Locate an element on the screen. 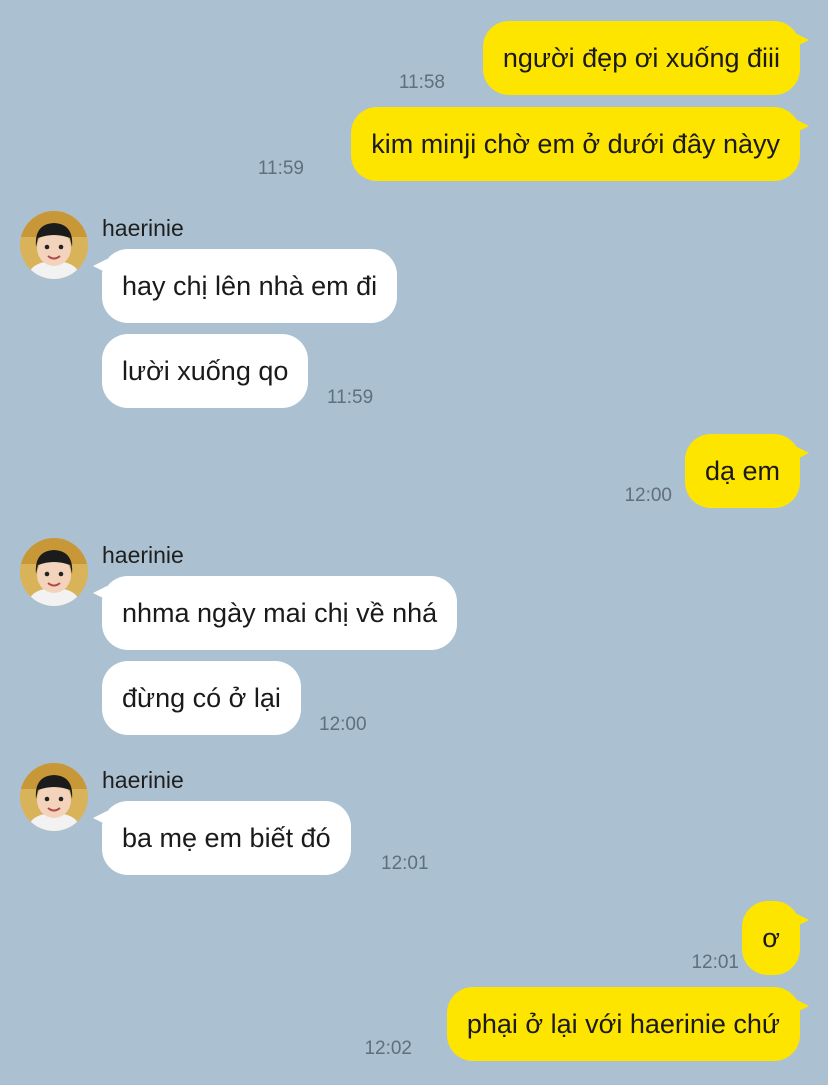 Image resolution: width=828 pixels, height=1085 pixels. message-bubble-incoming: lười xuống qo is located at coordinates (205, 371).